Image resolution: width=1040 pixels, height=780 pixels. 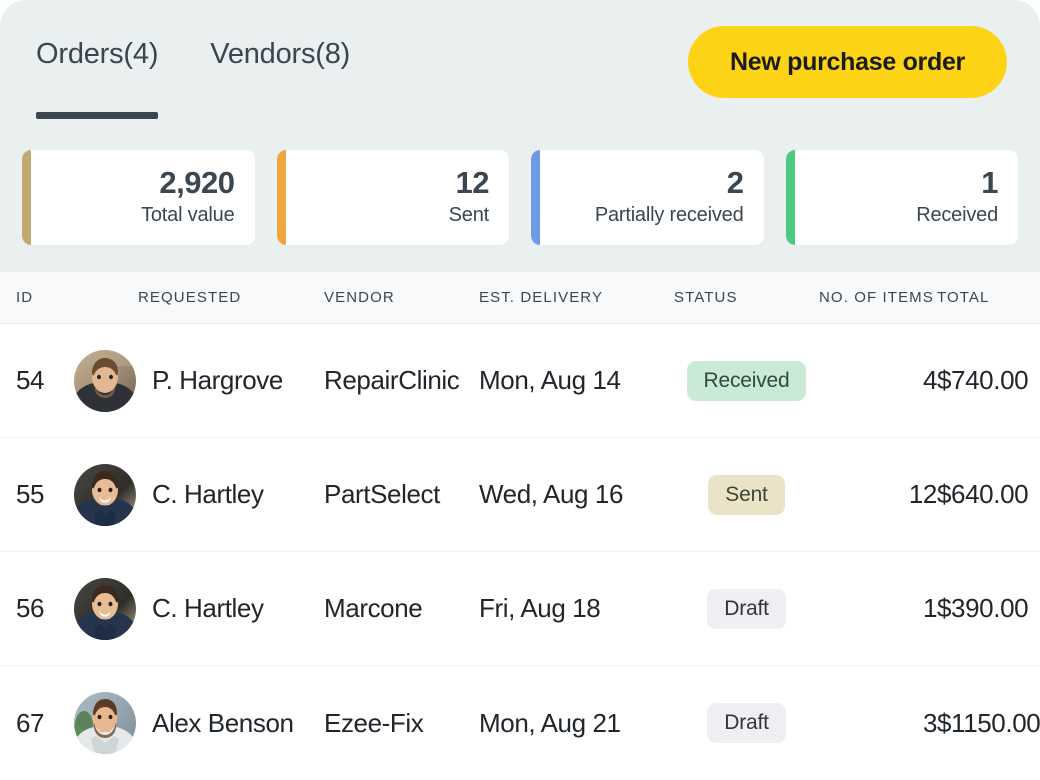 What do you see at coordinates (138, 197) in the screenshot?
I see `stat-card-total-value: 2,920 Total value` at bounding box center [138, 197].